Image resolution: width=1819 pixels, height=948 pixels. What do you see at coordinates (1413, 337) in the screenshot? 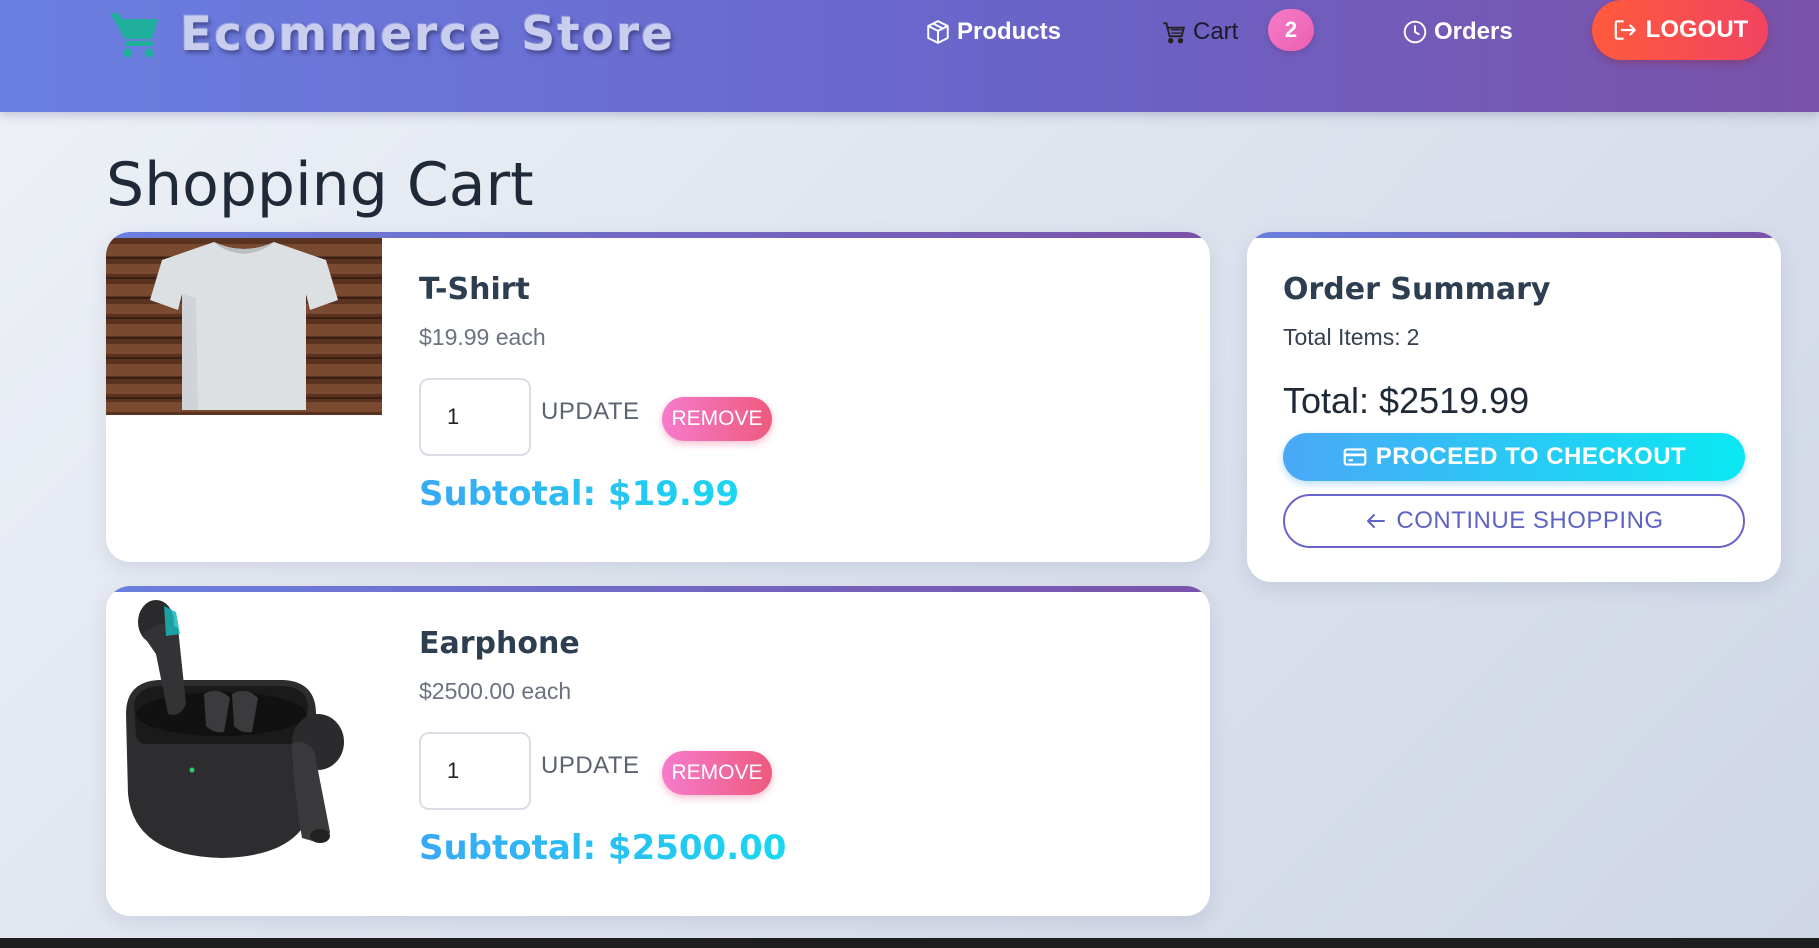
I see `total-items-value: 2` at bounding box center [1413, 337].